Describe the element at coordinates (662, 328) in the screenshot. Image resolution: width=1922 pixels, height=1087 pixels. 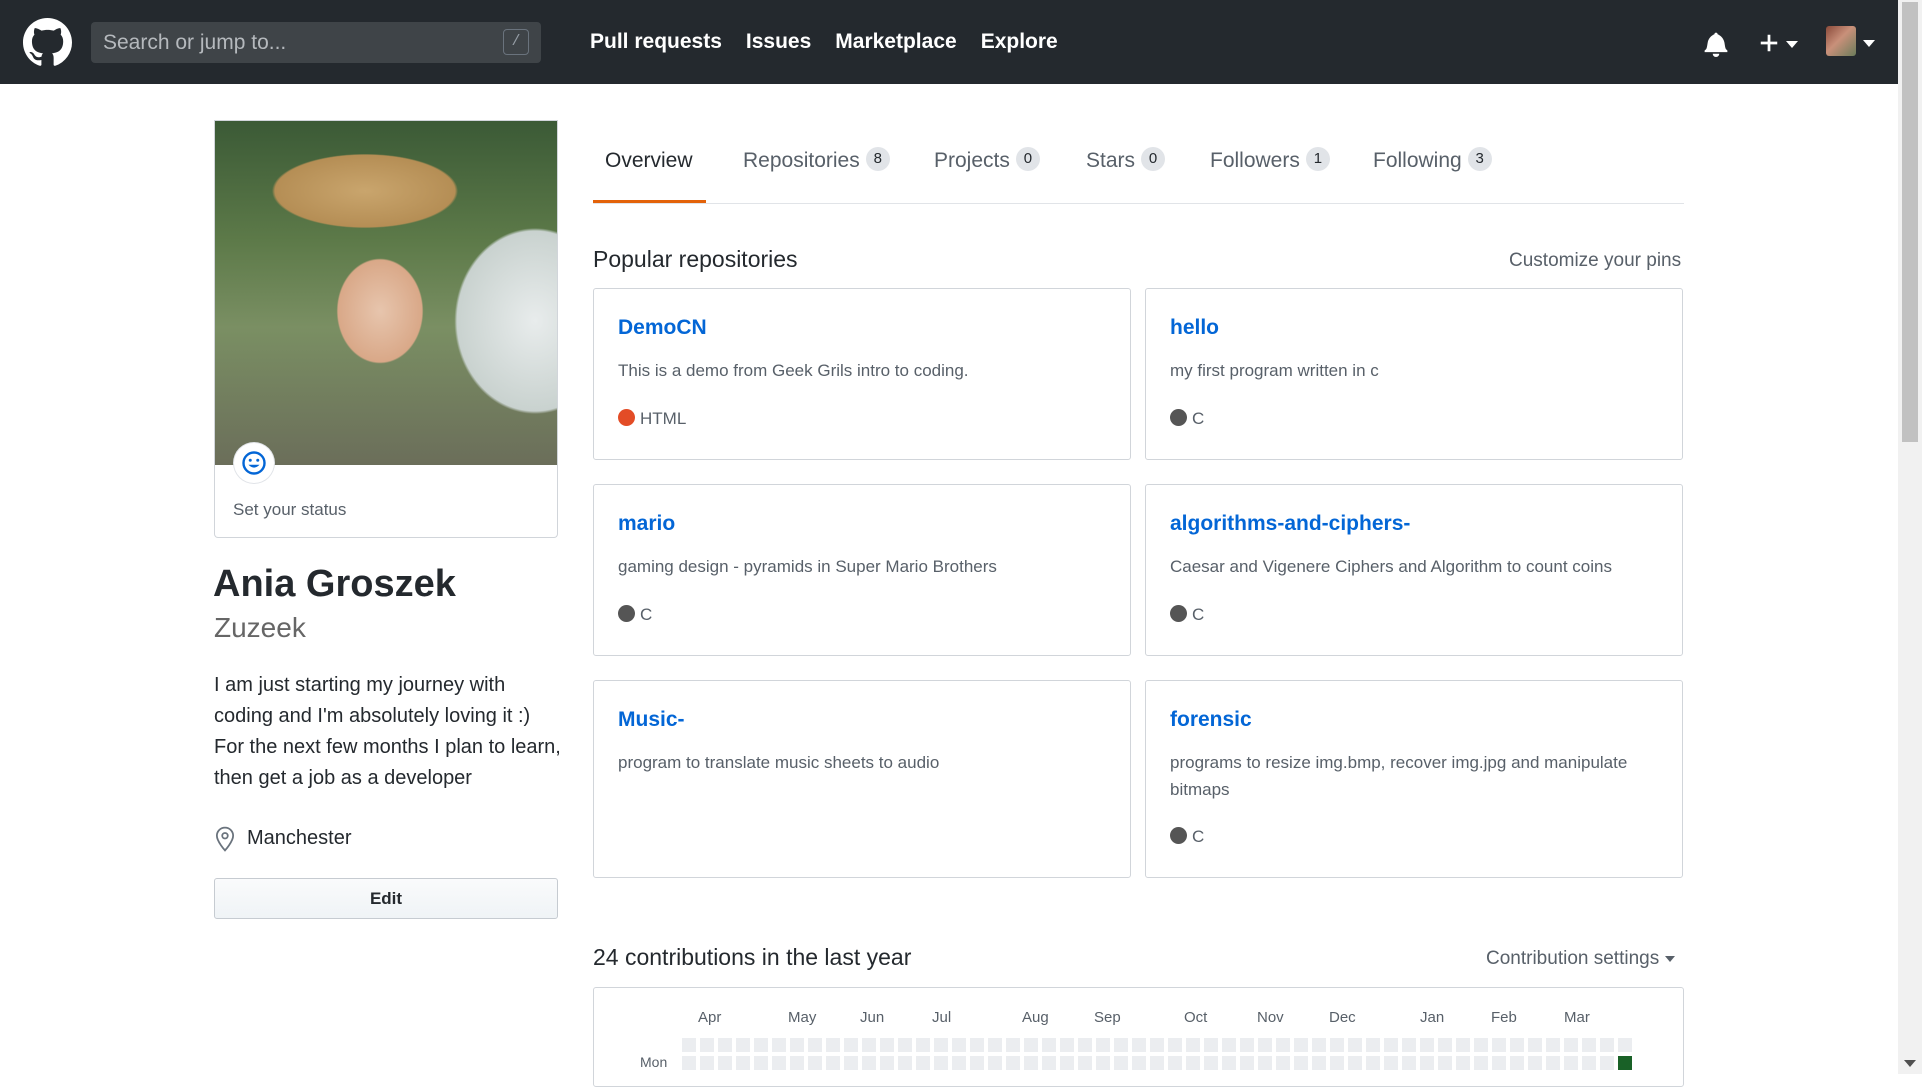
I see `repo-name-link: DemoCN` at that location.